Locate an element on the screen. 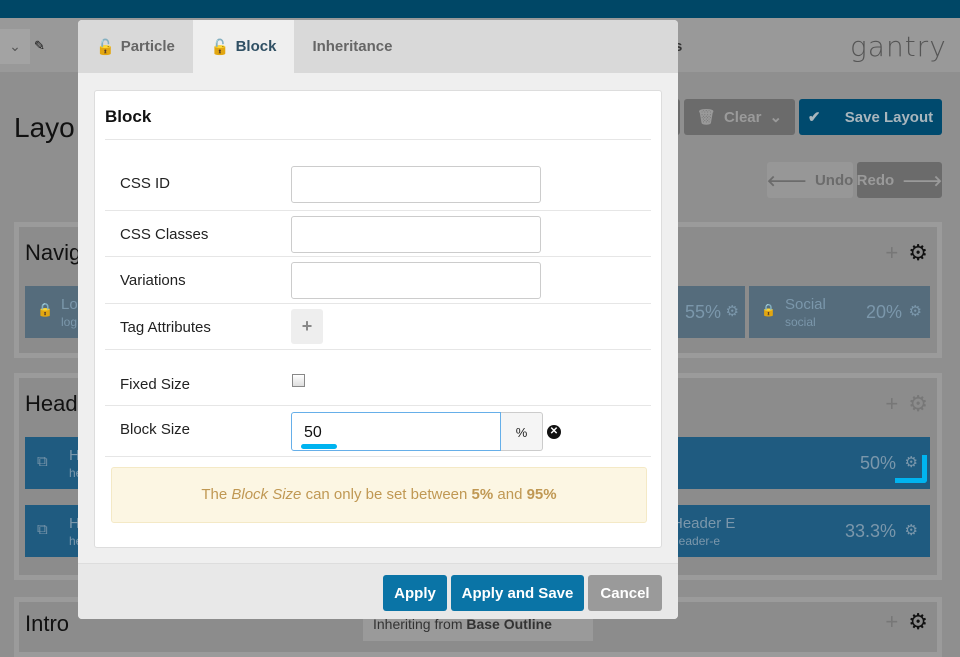  pencil-icon: ✎ is located at coordinates (39, 46).